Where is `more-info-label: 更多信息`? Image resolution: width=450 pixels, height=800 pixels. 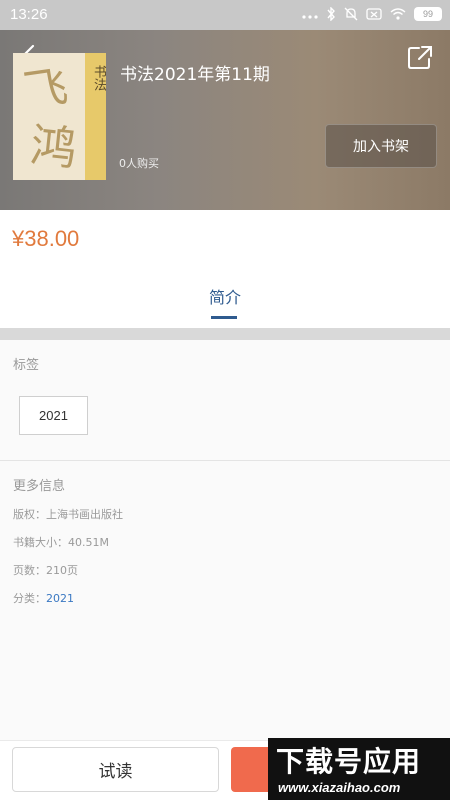
more-info-label: 更多信息 is located at coordinates (39, 486).